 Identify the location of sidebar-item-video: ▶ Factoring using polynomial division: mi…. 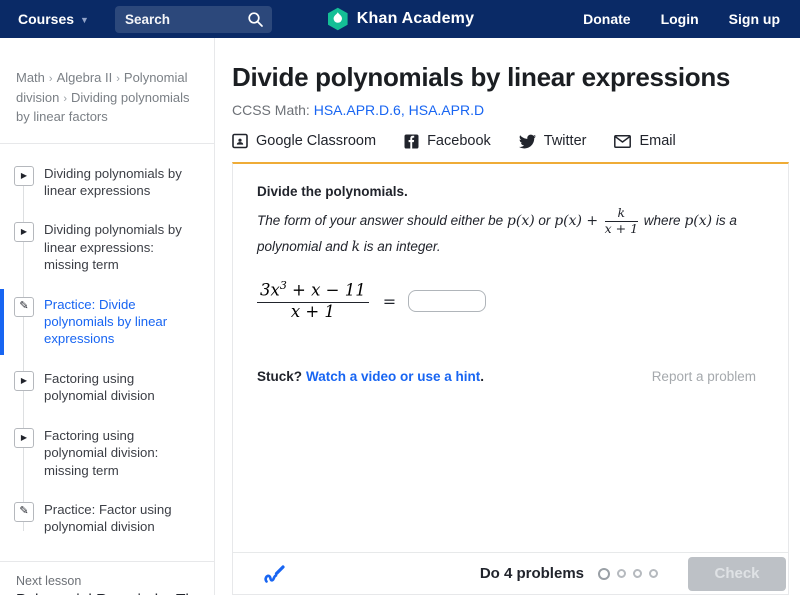
(107, 453).